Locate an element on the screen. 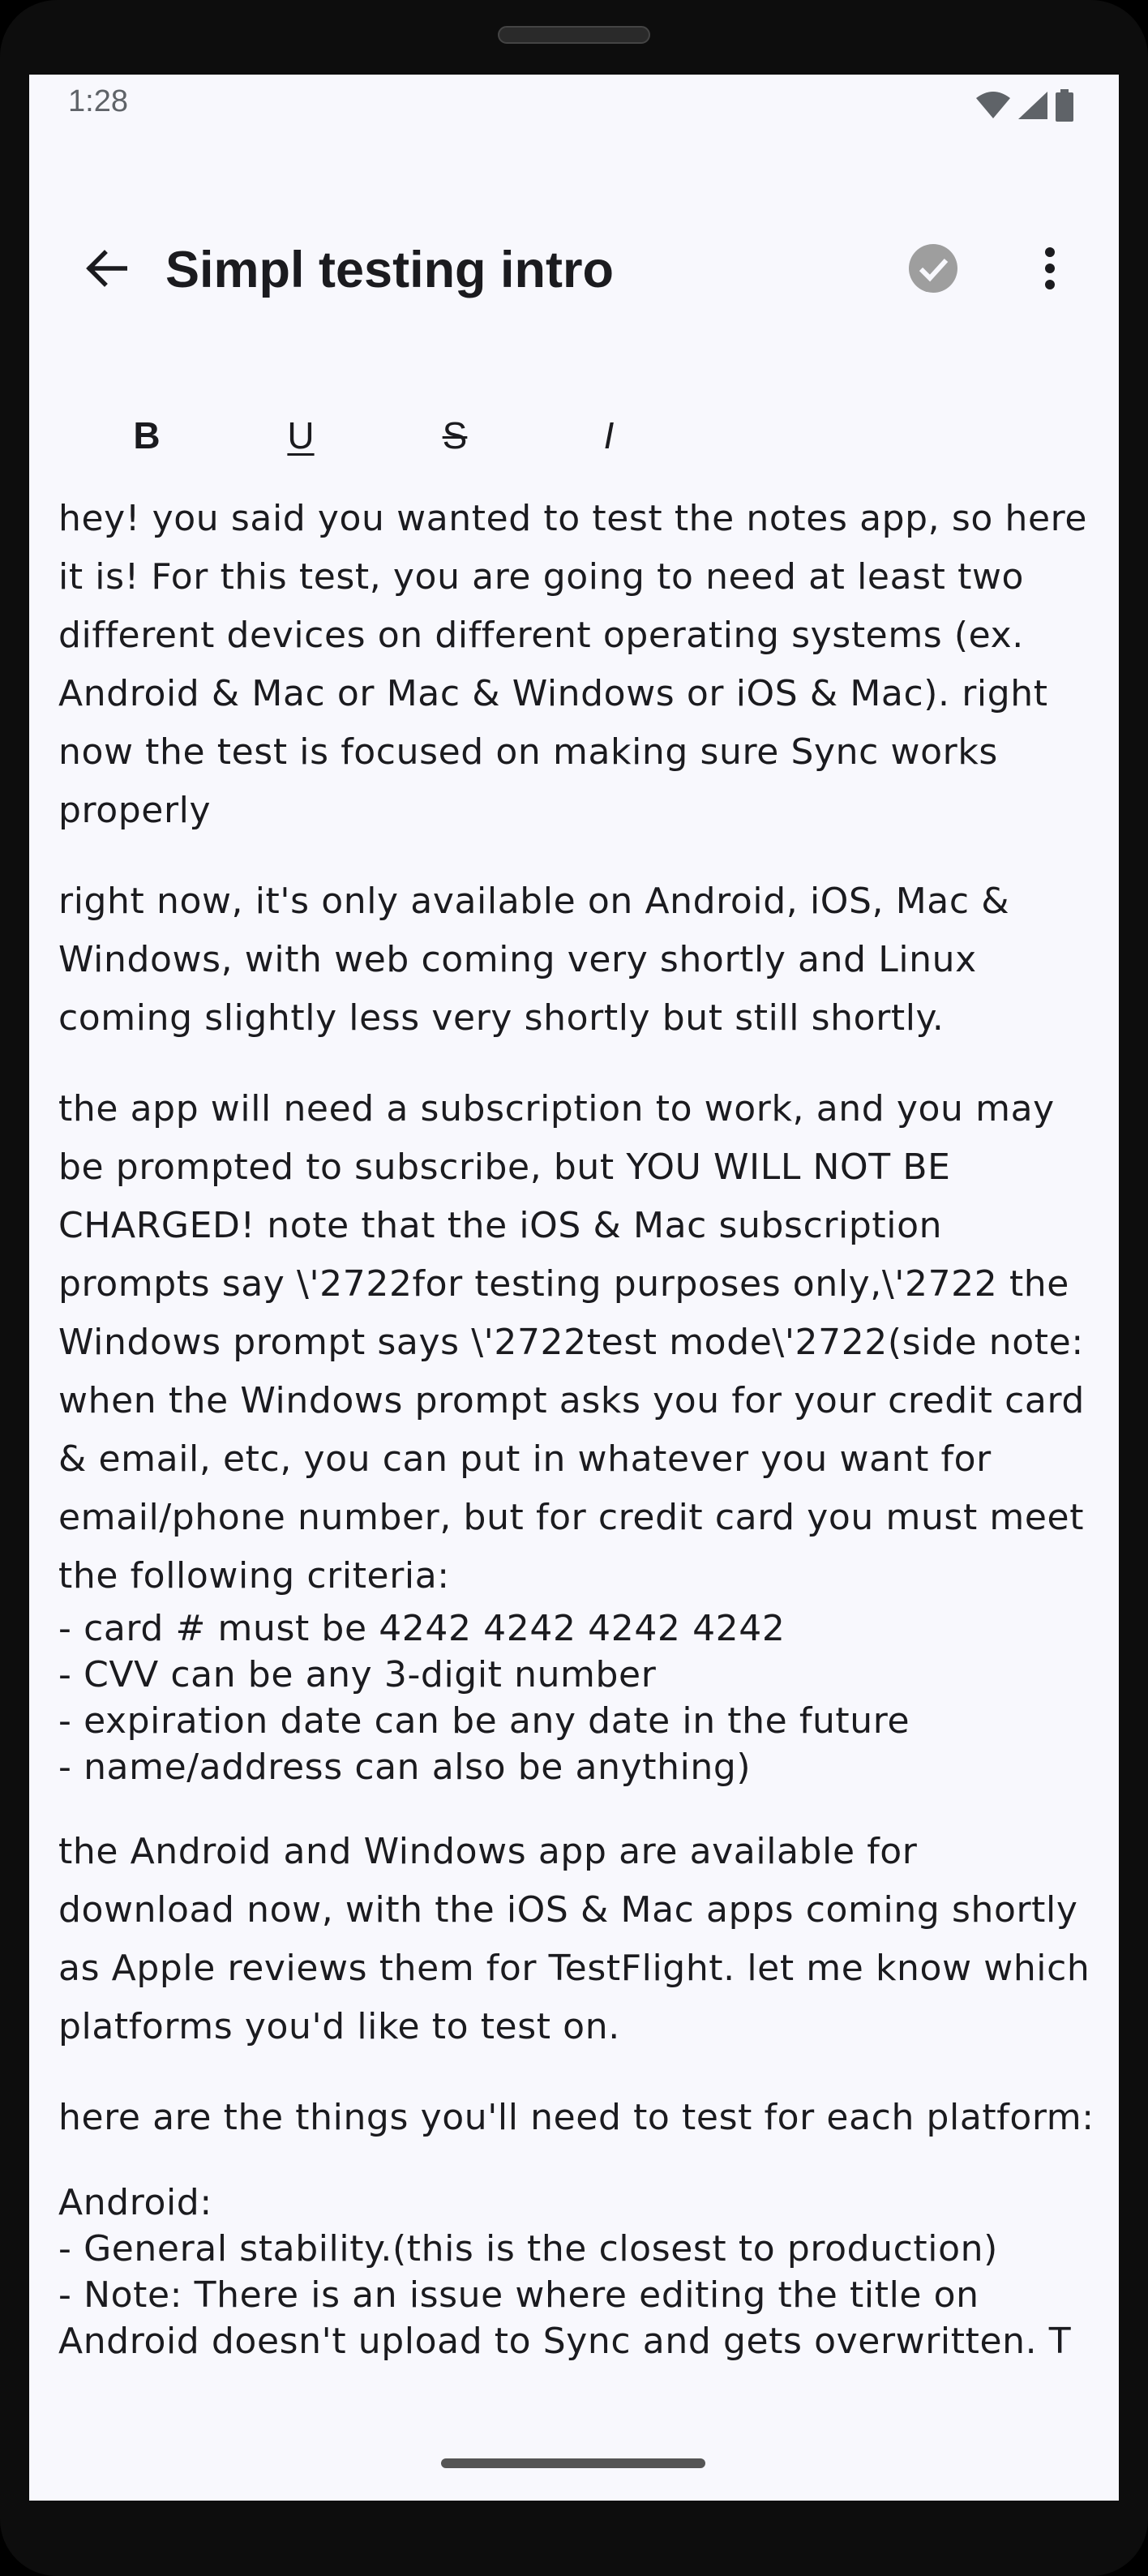  done-button is located at coordinates (933, 270).